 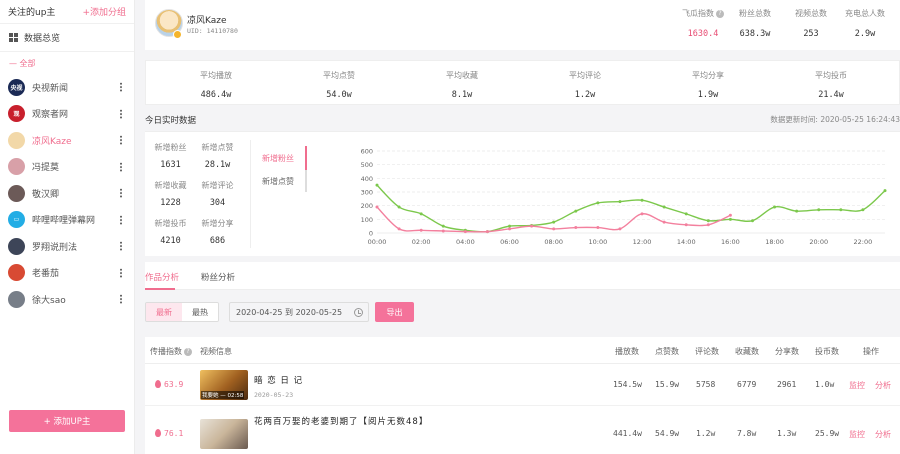 I want to click on rt-fans: 新增粉丝 1631, so click(x=170, y=156).